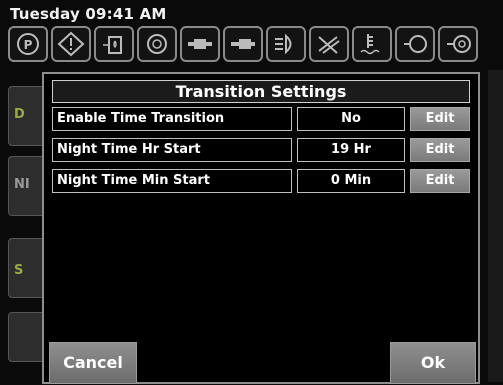 The height and width of the screenshot is (385, 503). What do you see at coordinates (372, 44) in the screenshot?
I see `coolant-icon` at bounding box center [372, 44].